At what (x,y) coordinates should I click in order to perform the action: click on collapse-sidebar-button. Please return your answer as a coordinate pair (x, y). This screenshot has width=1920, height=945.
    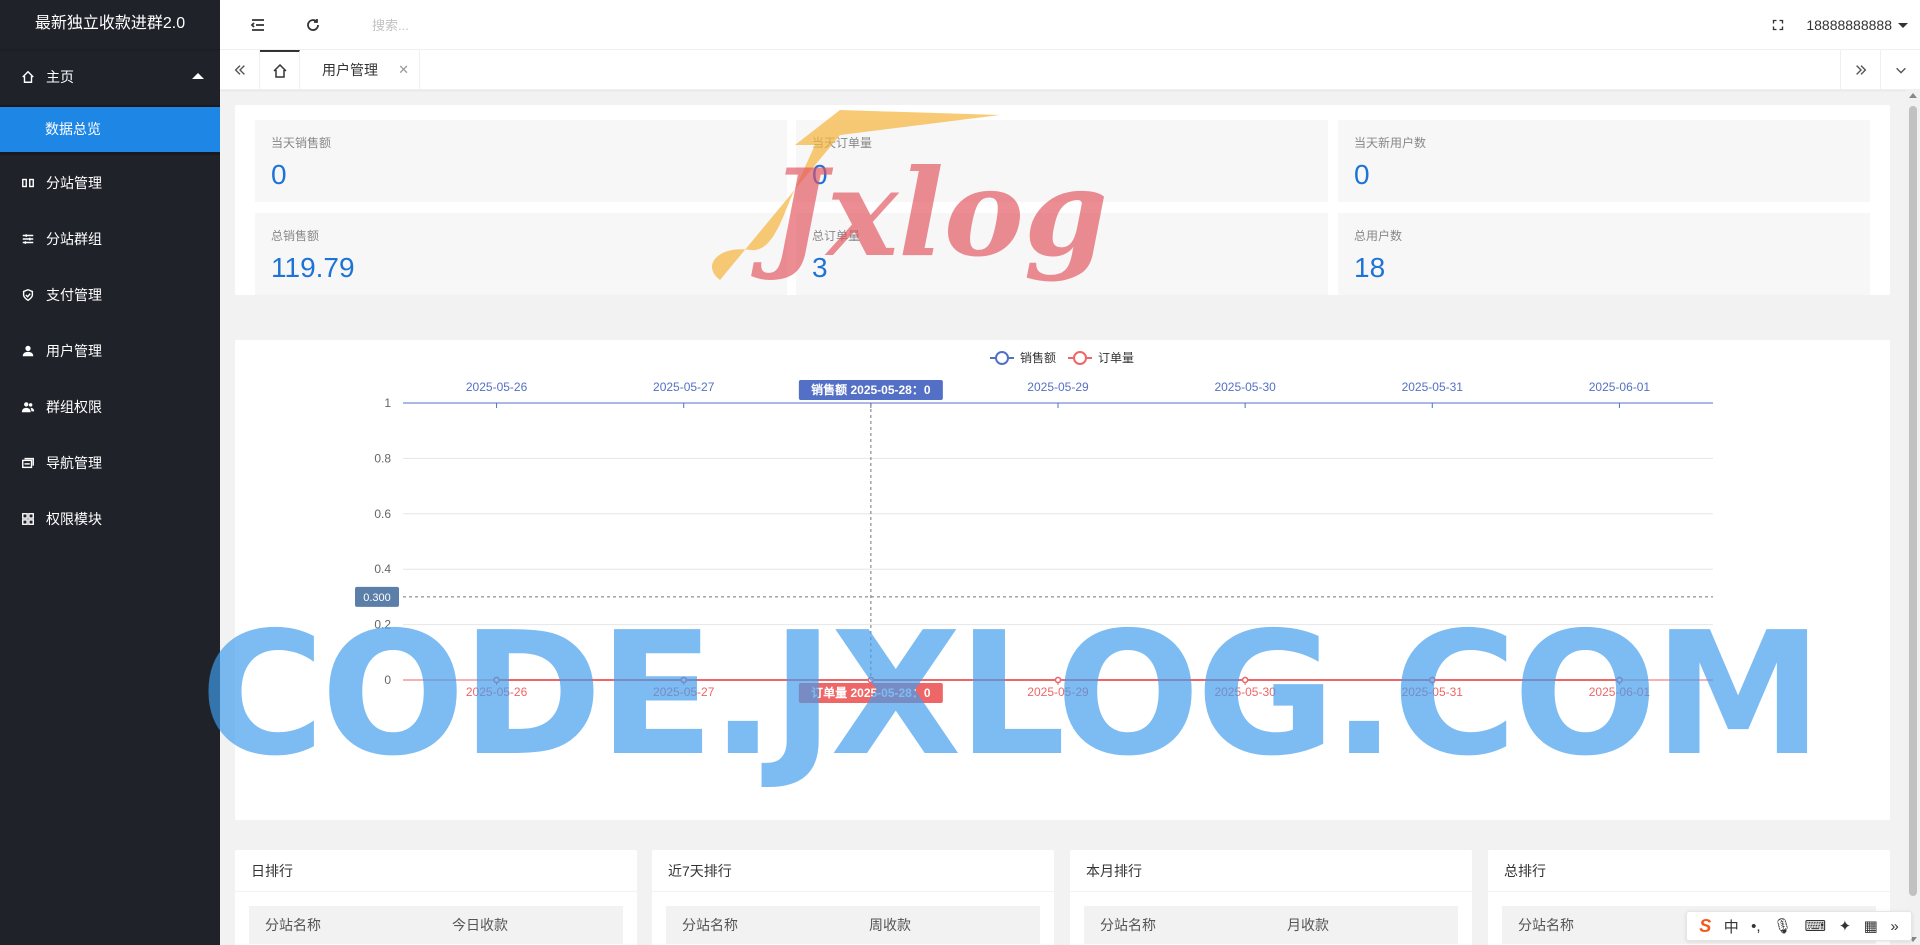
    Looking at the image, I should click on (258, 25).